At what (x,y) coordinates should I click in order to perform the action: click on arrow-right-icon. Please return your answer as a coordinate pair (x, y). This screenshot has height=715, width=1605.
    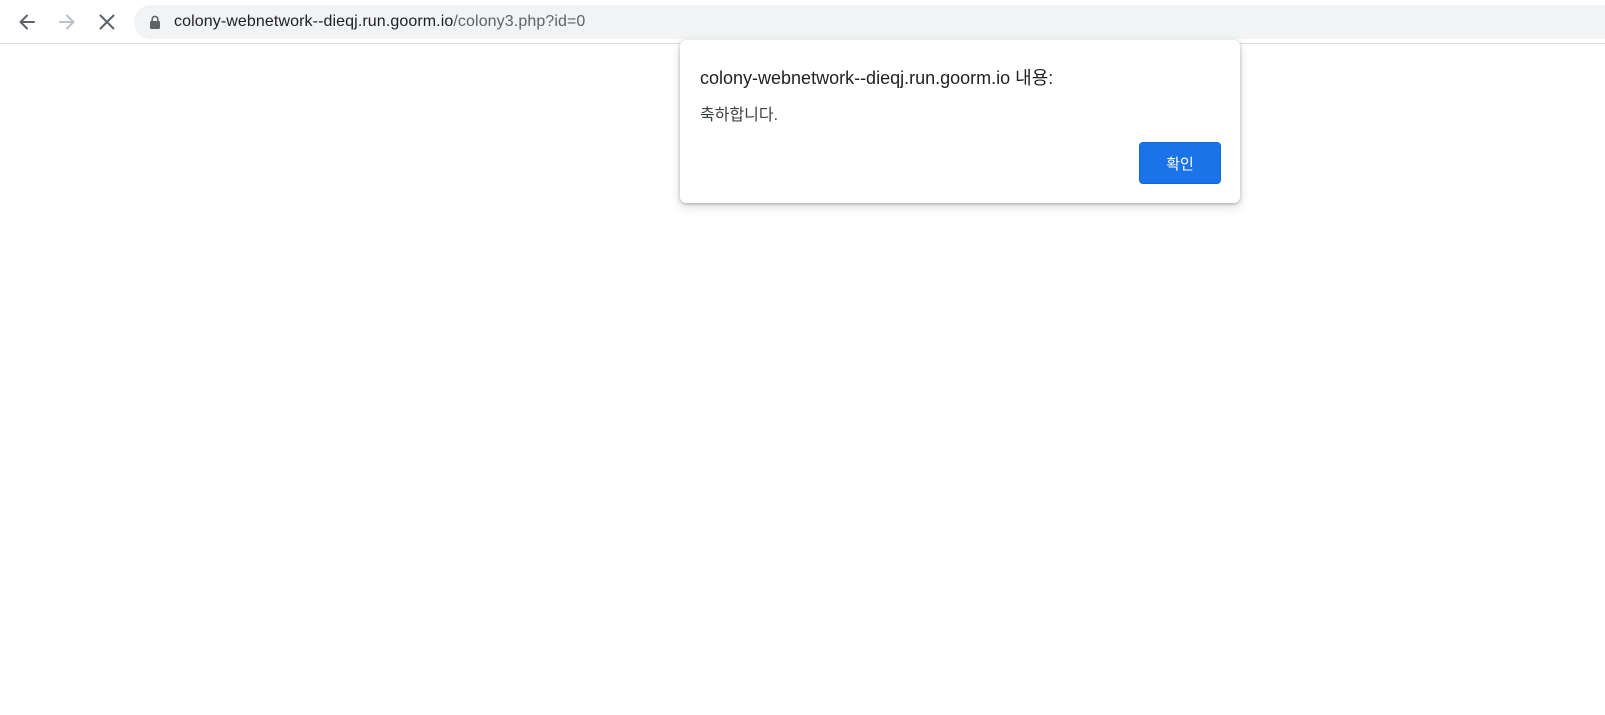
    Looking at the image, I should click on (67, 22).